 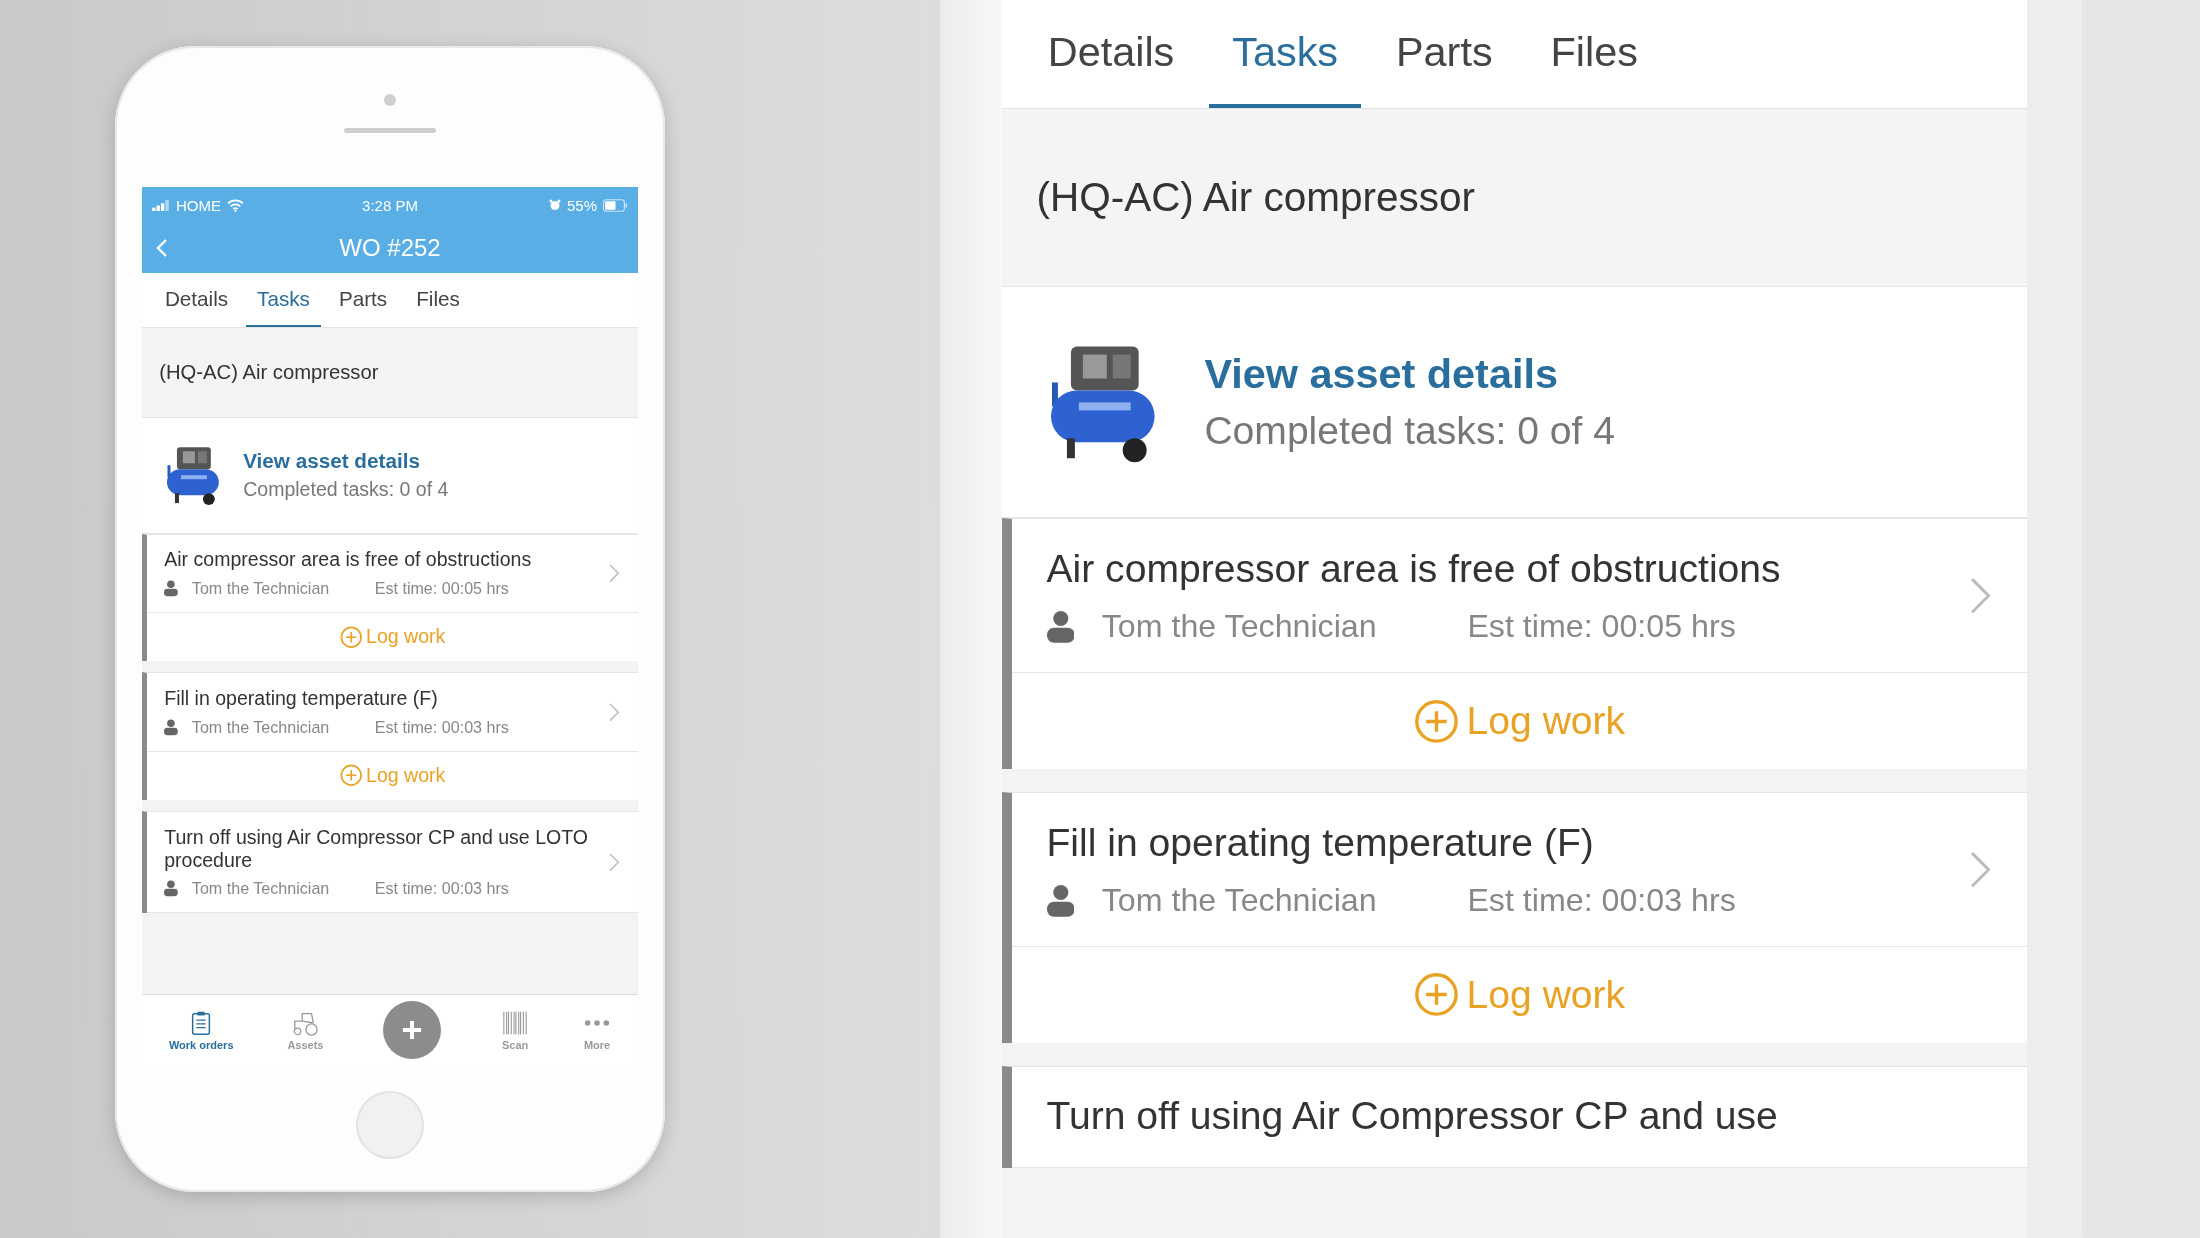 I want to click on barcode-icon, so click(x=515, y=1022).